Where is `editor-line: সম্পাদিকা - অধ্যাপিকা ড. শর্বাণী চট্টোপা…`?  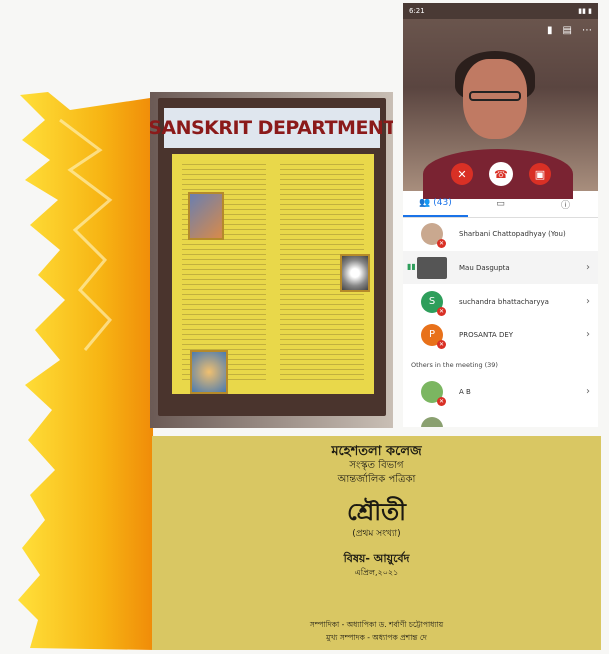
editor-line: সম্পাদিকা - অধ্যাপিকা ড. শর্বাণী চট্টোপা… is located at coordinates (376, 624).